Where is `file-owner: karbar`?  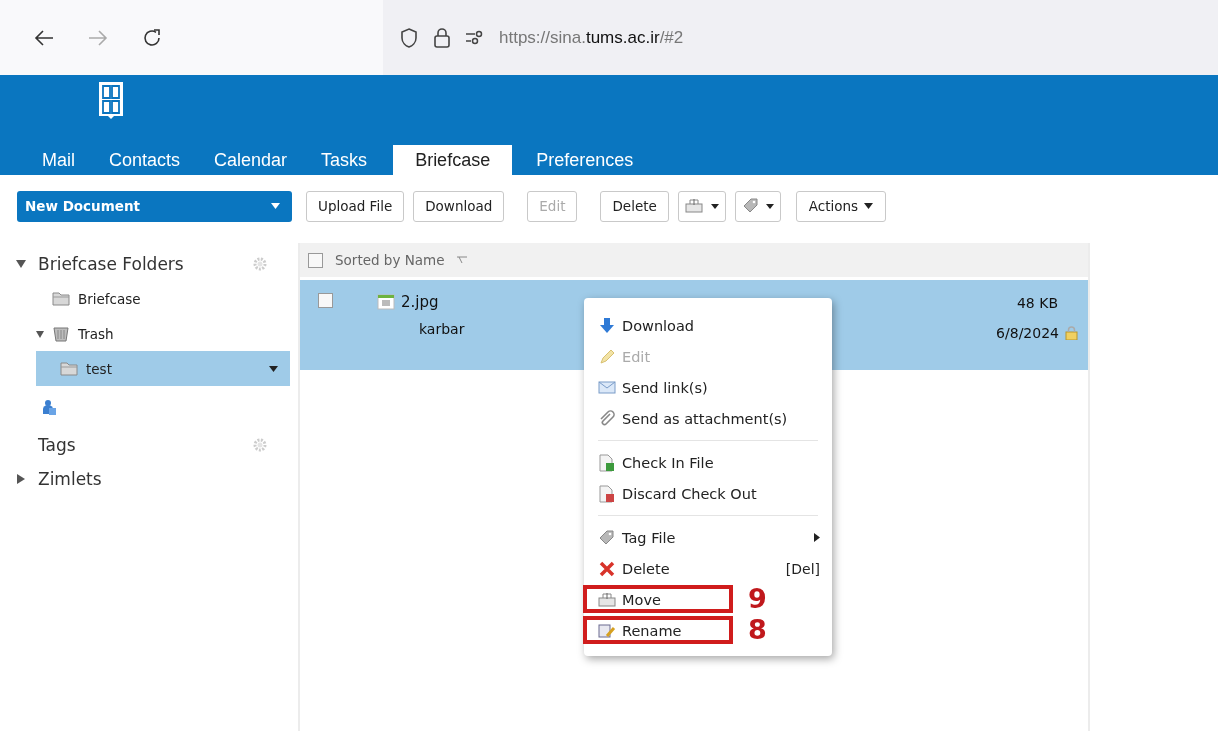
file-owner: karbar is located at coordinates (442, 329).